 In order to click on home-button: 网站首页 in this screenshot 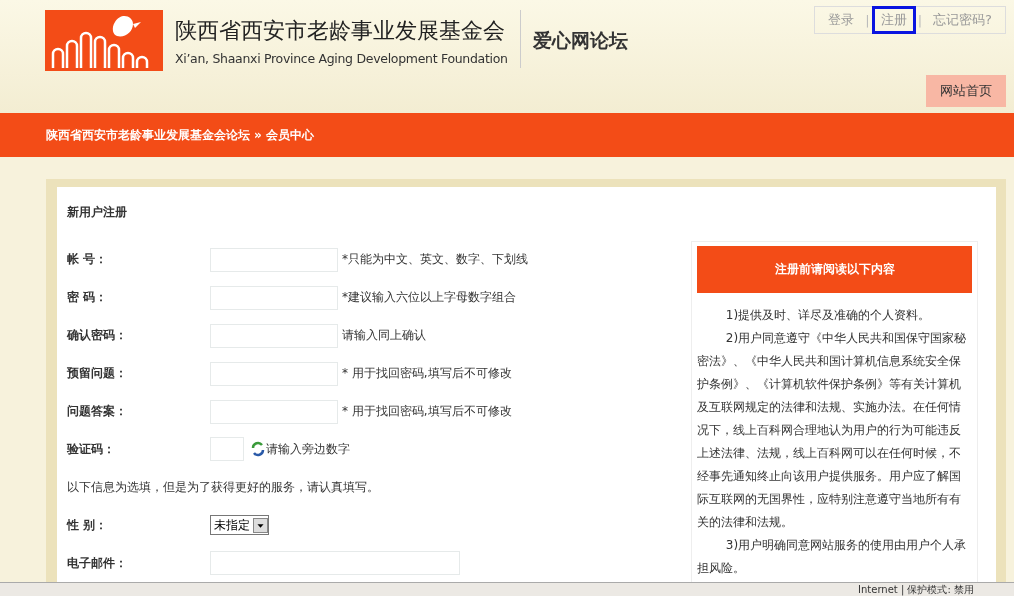, I will do `click(966, 91)`.